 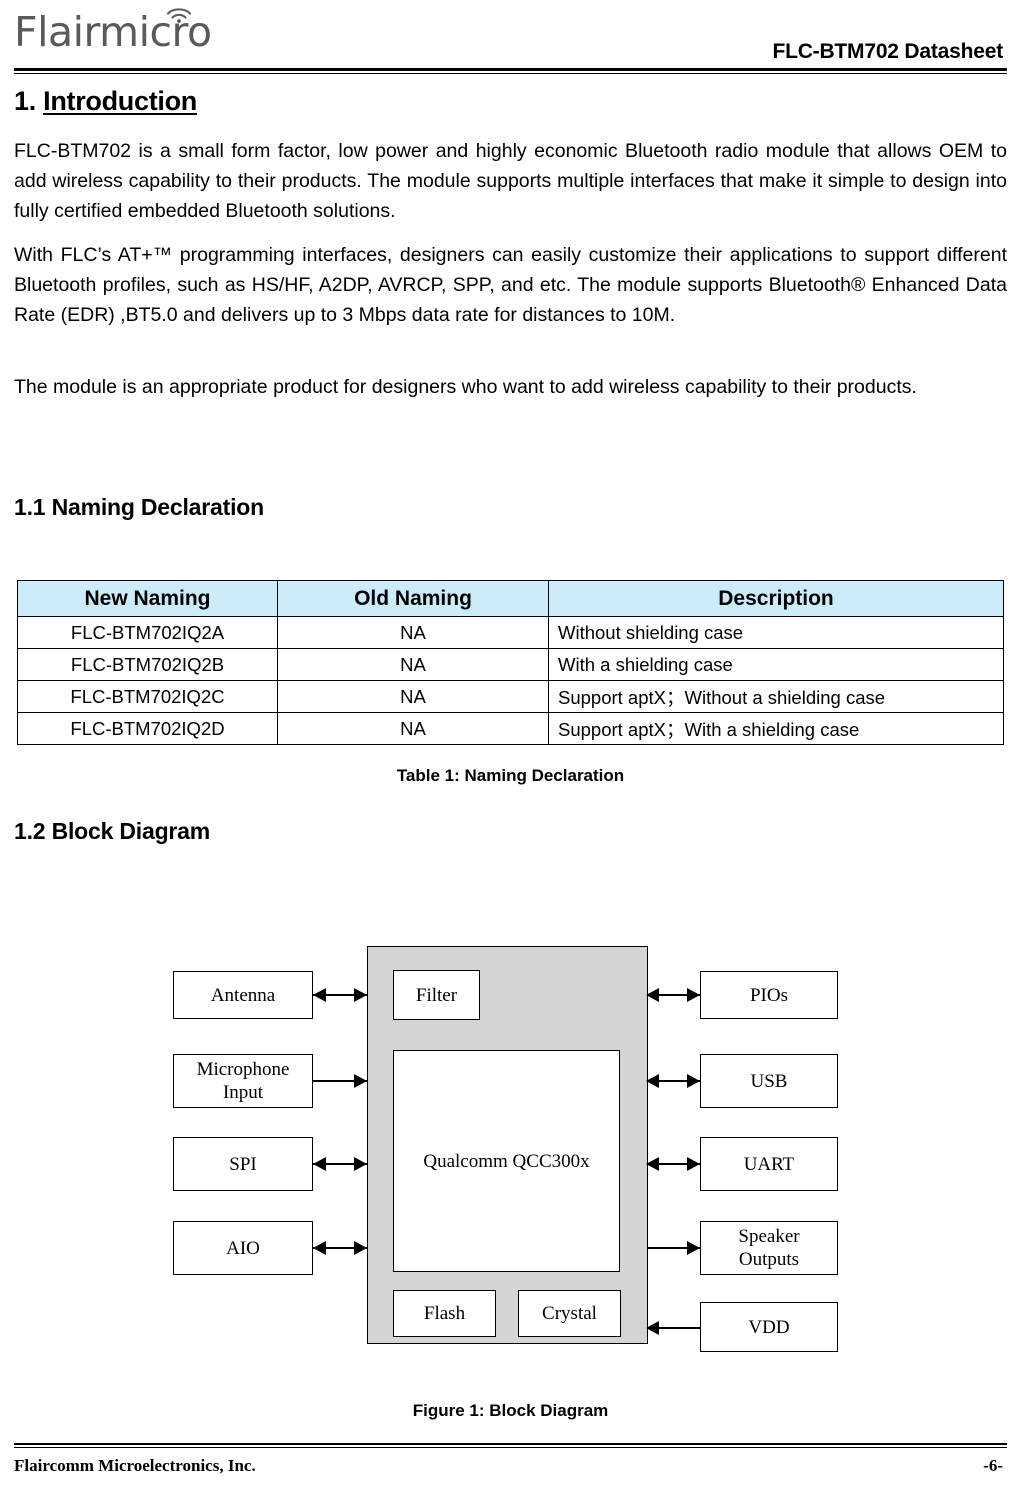 I want to click on arrow-uart-right, so click(x=693, y=1164).